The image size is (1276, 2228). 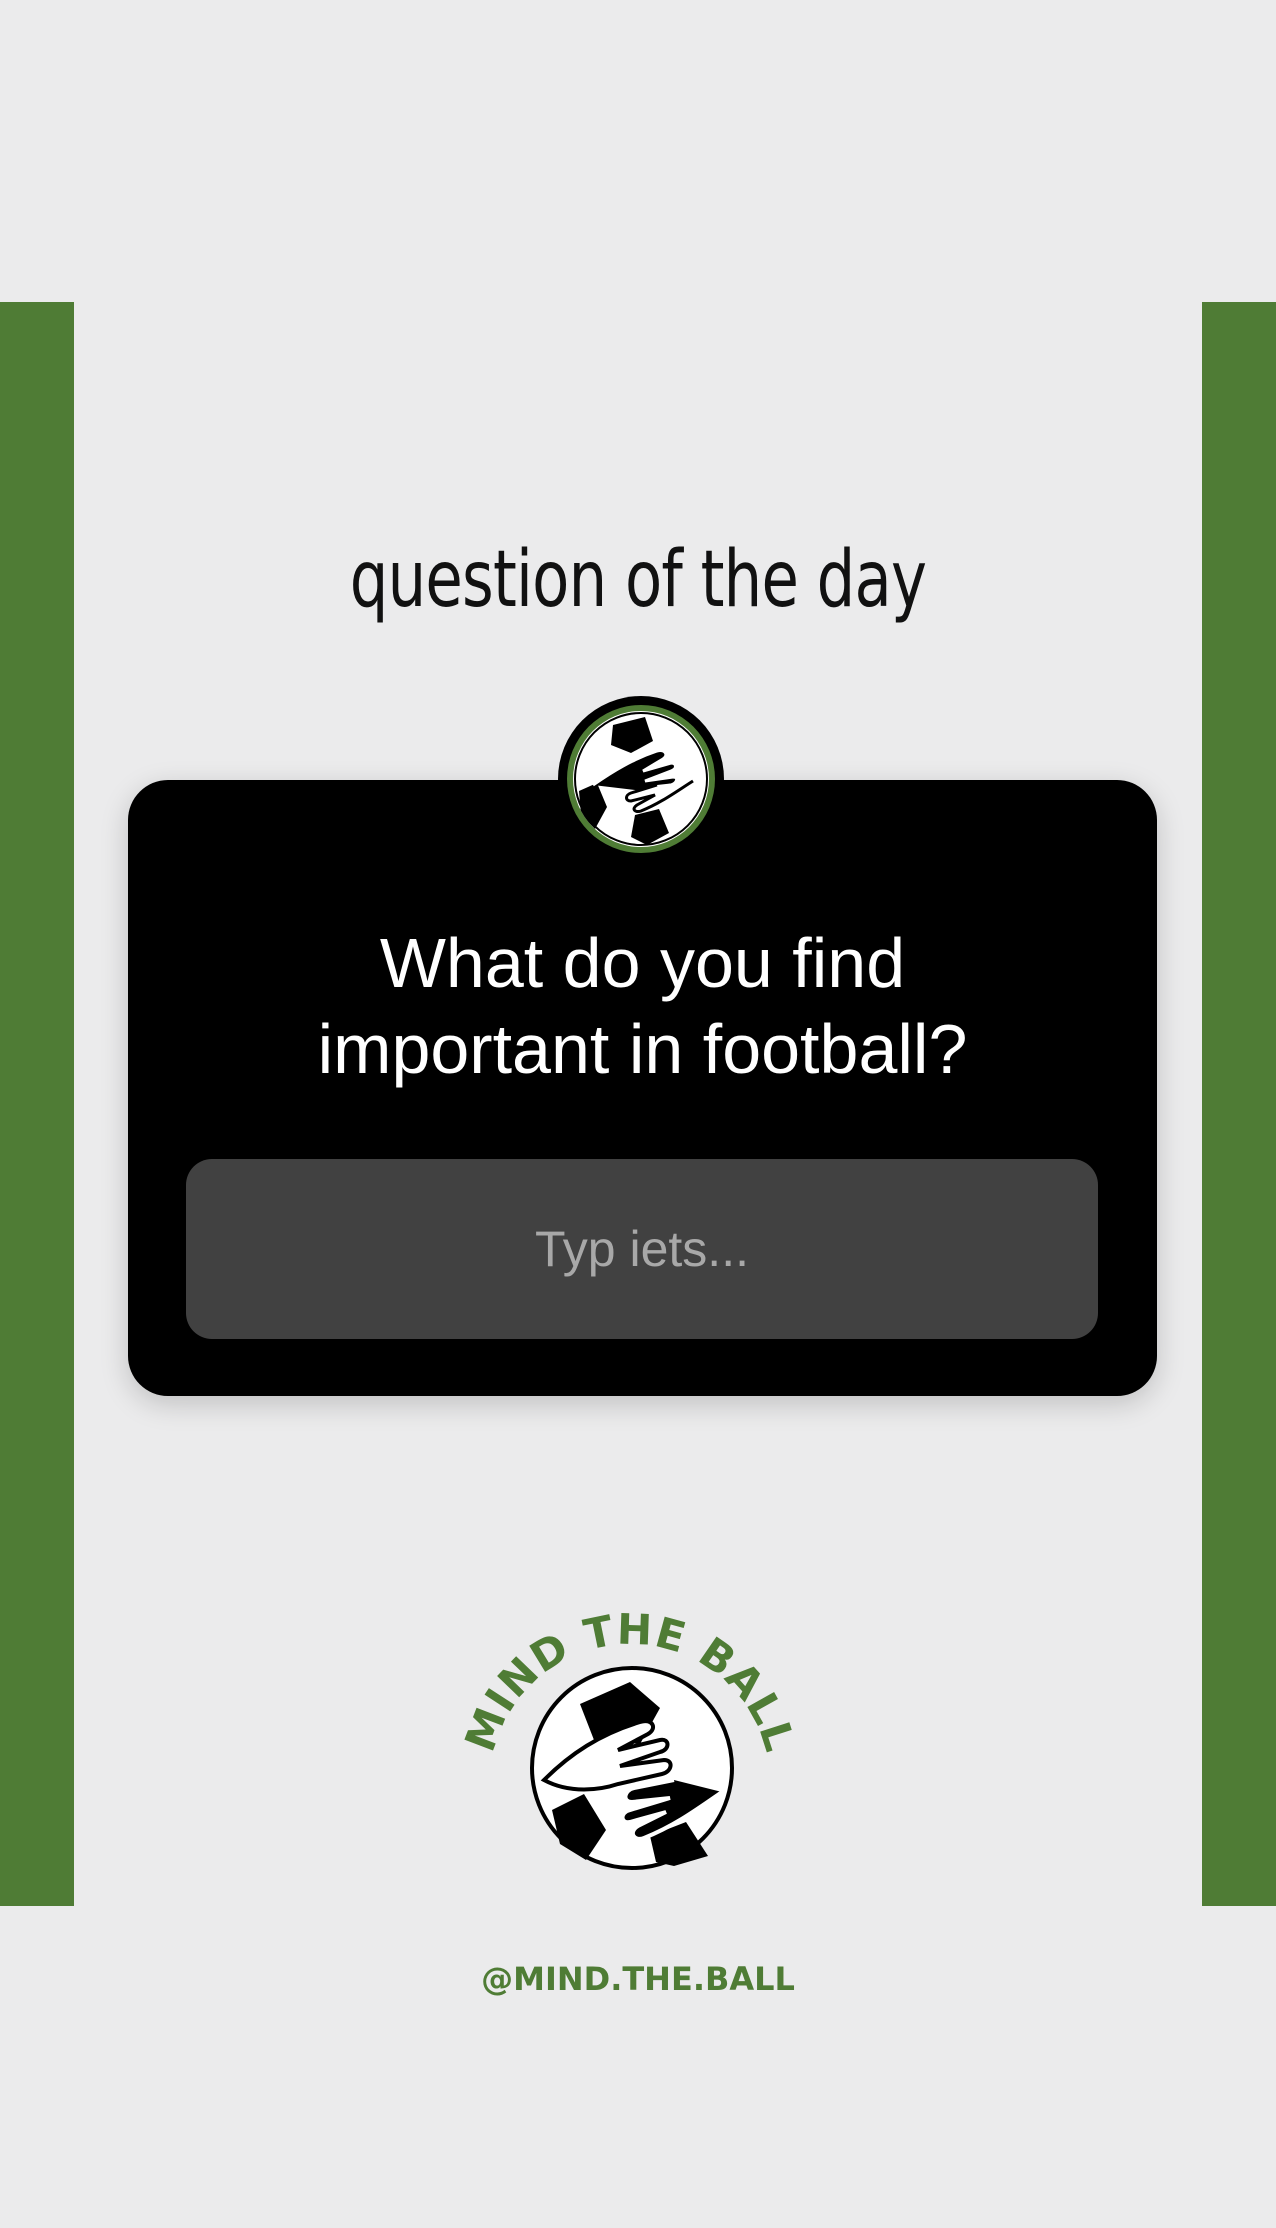 What do you see at coordinates (638, 580) in the screenshot?
I see `story-headline: question of the day` at bounding box center [638, 580].